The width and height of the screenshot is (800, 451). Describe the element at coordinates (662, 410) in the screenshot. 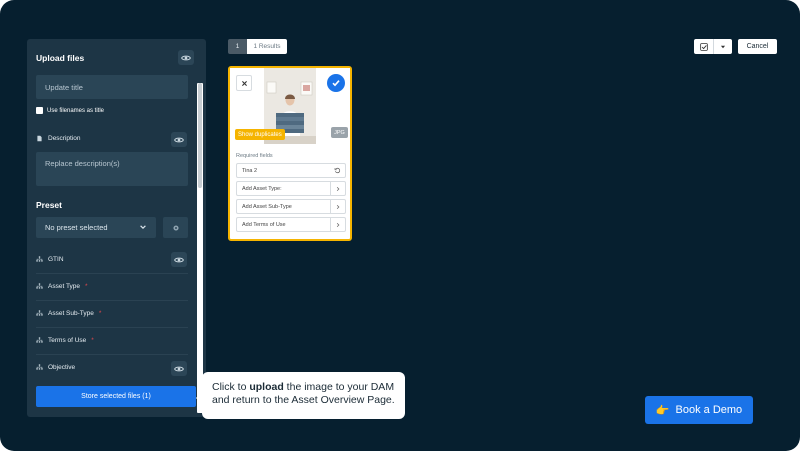

I see `pointing-hand-icon: 👉` at that location.